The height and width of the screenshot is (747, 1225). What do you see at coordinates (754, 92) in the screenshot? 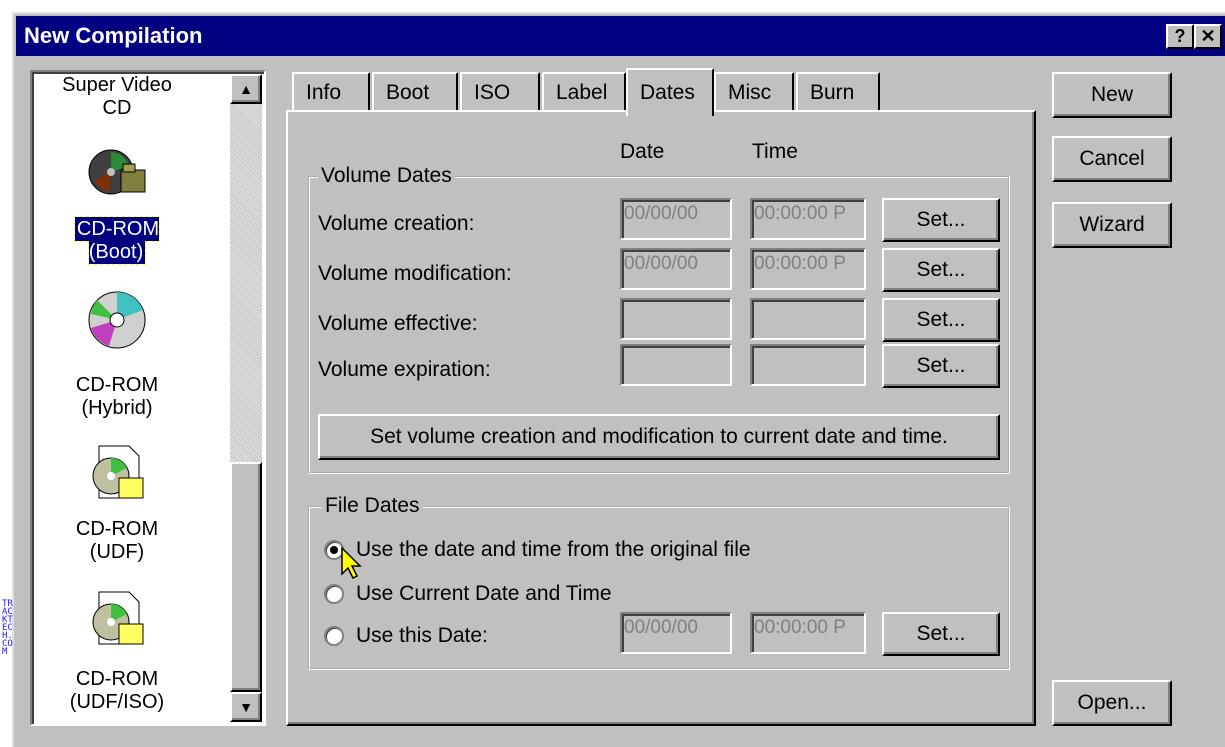
I see `tab-misc: Misc` at bounding box center [754, 92].